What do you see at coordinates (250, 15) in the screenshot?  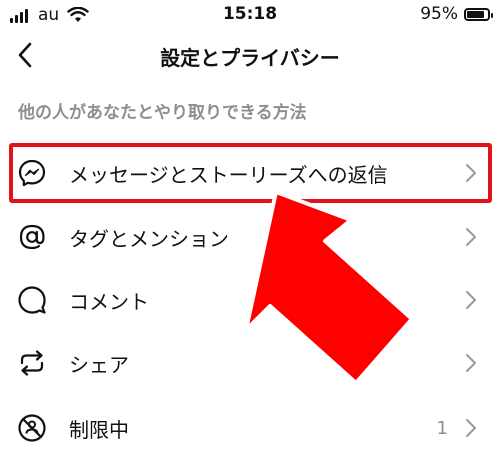 I see `status-bar: au 15:18 95%` at bounding box center [250, 15].